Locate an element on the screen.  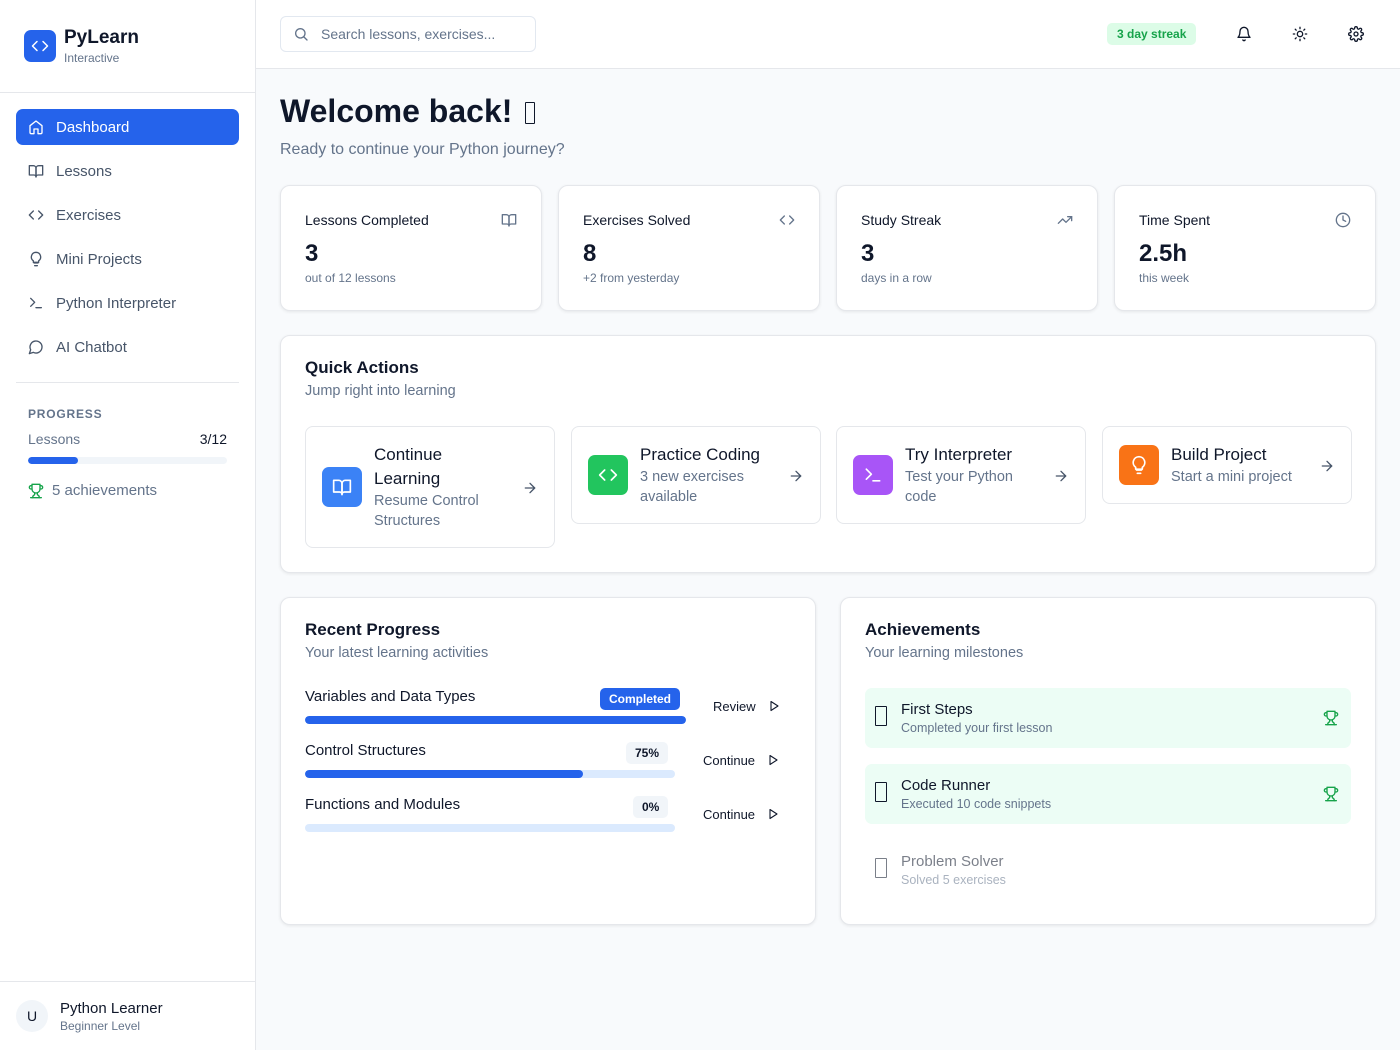
search-input is located at coordinates (421, 34).